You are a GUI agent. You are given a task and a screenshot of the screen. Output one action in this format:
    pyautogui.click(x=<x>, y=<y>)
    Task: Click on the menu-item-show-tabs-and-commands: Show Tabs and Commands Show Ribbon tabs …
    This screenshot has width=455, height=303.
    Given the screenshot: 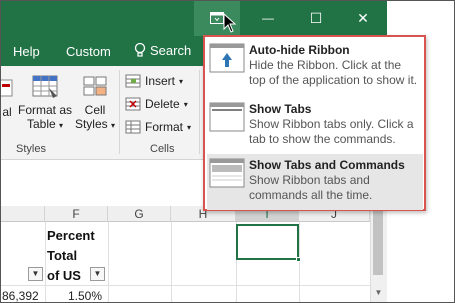 What is the action you would take?
    pyautogui.click(x=315, y=182)
    